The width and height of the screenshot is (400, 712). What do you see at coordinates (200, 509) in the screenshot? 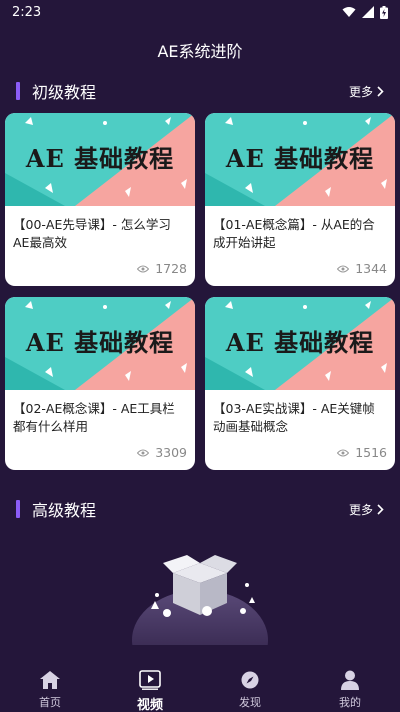
I see `section-header-advanced: 高级教程 更多` at bounding box center [200, 509].